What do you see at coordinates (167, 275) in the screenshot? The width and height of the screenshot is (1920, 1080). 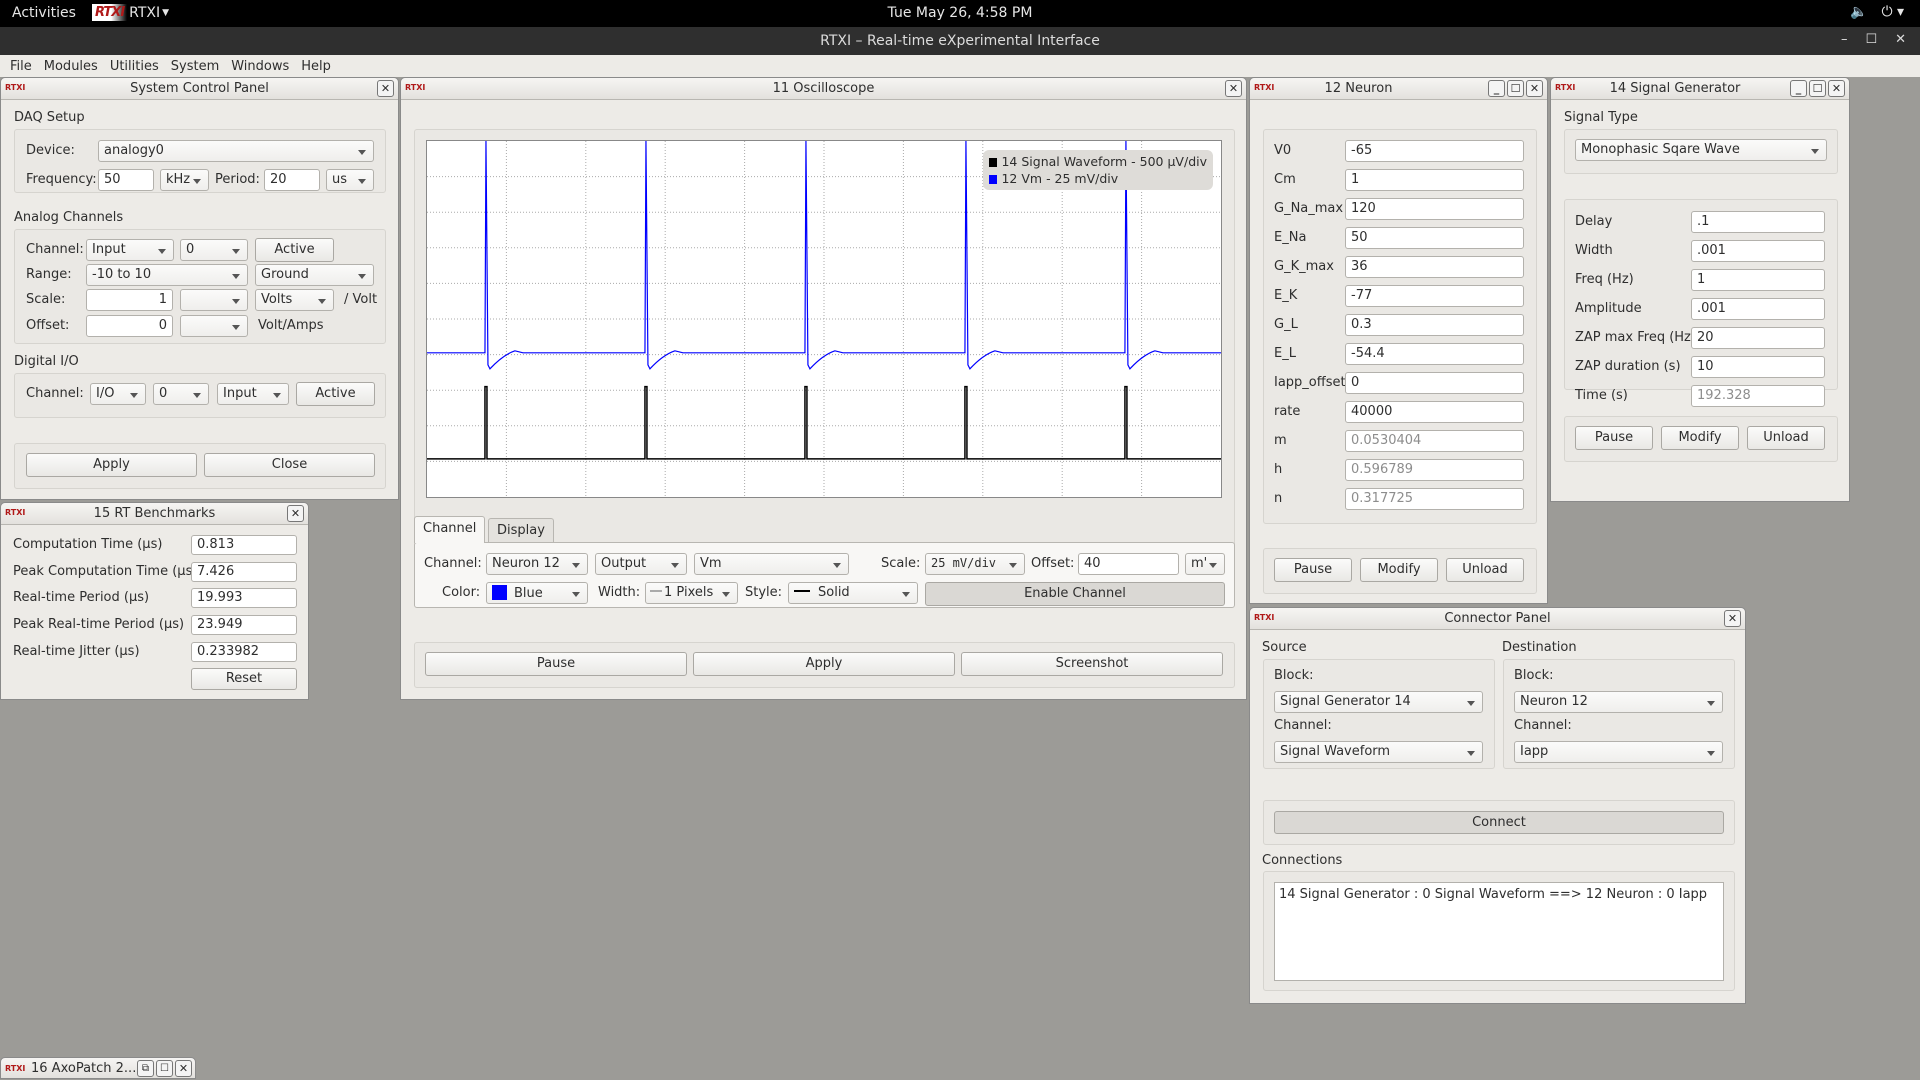 I see `range-select: -10 to 10` at bounding box center [167, 275].